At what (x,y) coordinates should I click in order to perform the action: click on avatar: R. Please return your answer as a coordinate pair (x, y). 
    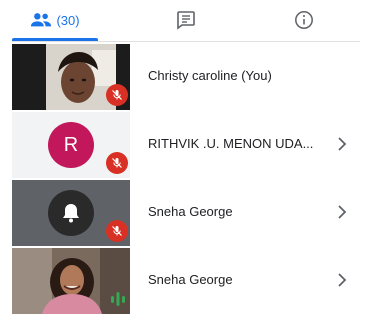
    Looking at the image, I should click on (71, 145).